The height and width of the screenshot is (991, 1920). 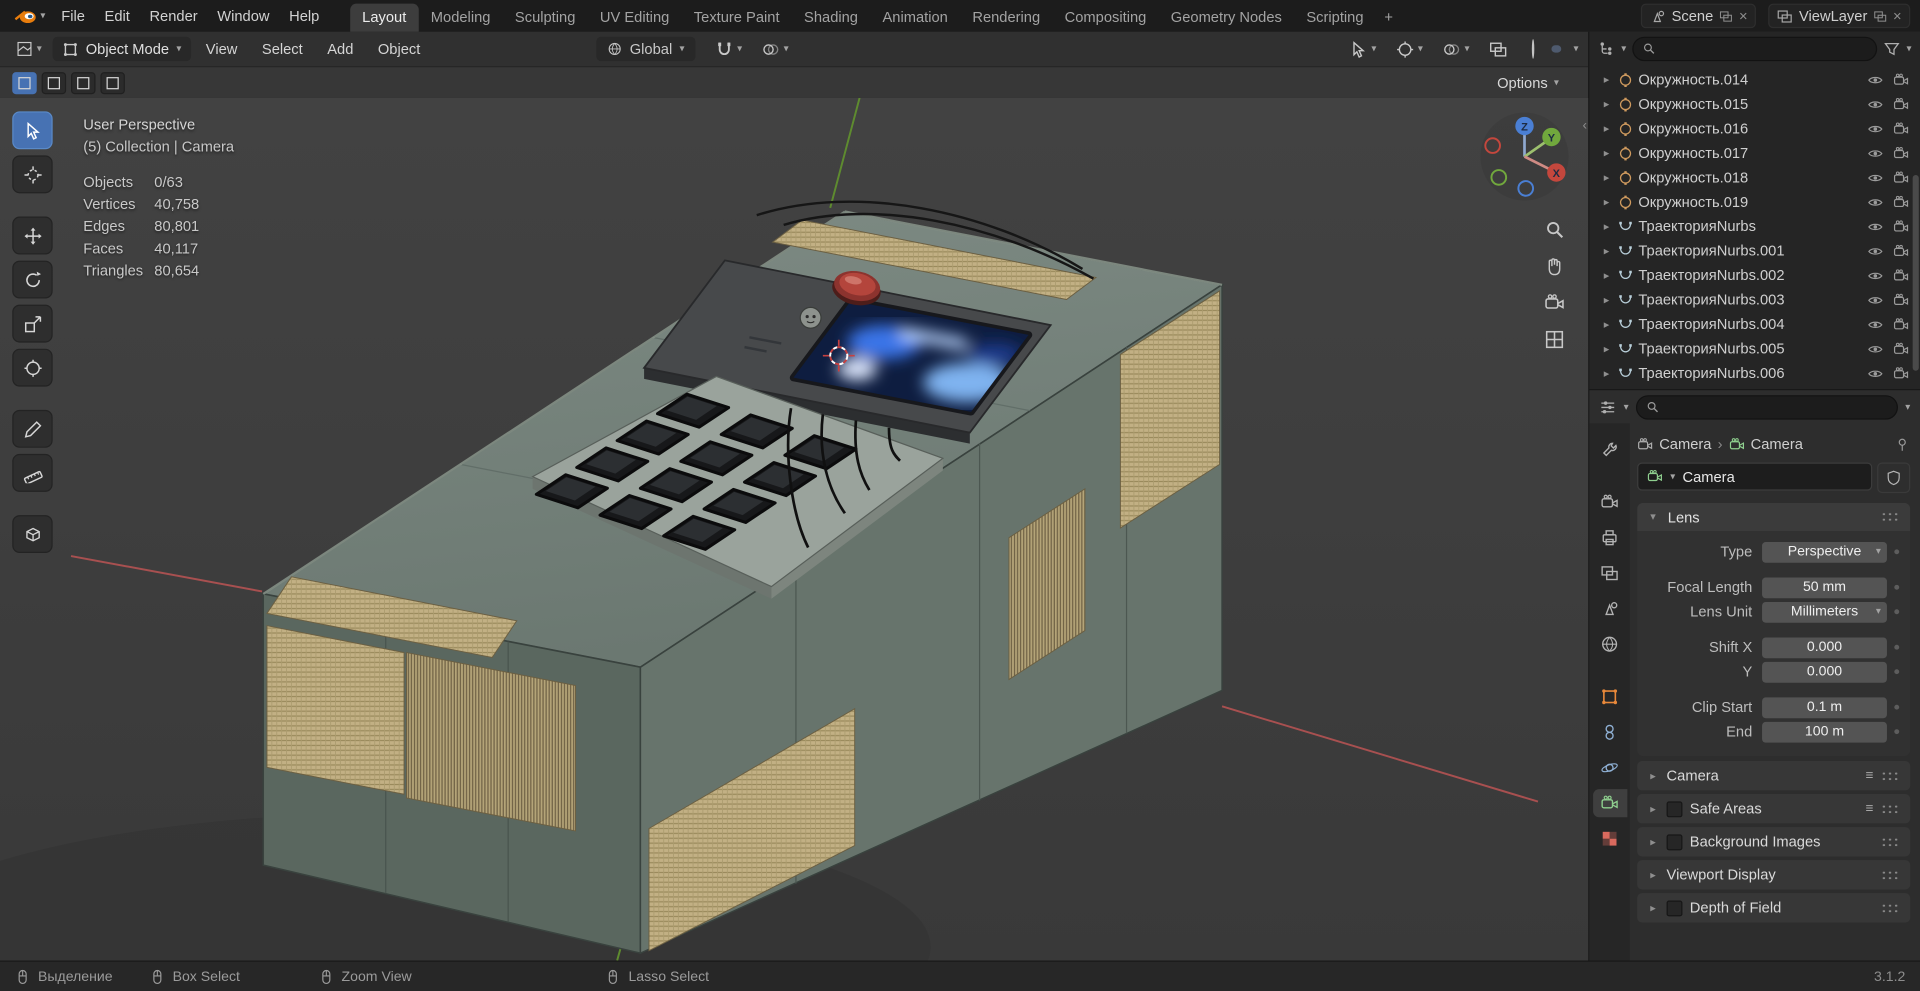 I want to click on blender-logo-icon: ▾, so click(x=30, y=16).